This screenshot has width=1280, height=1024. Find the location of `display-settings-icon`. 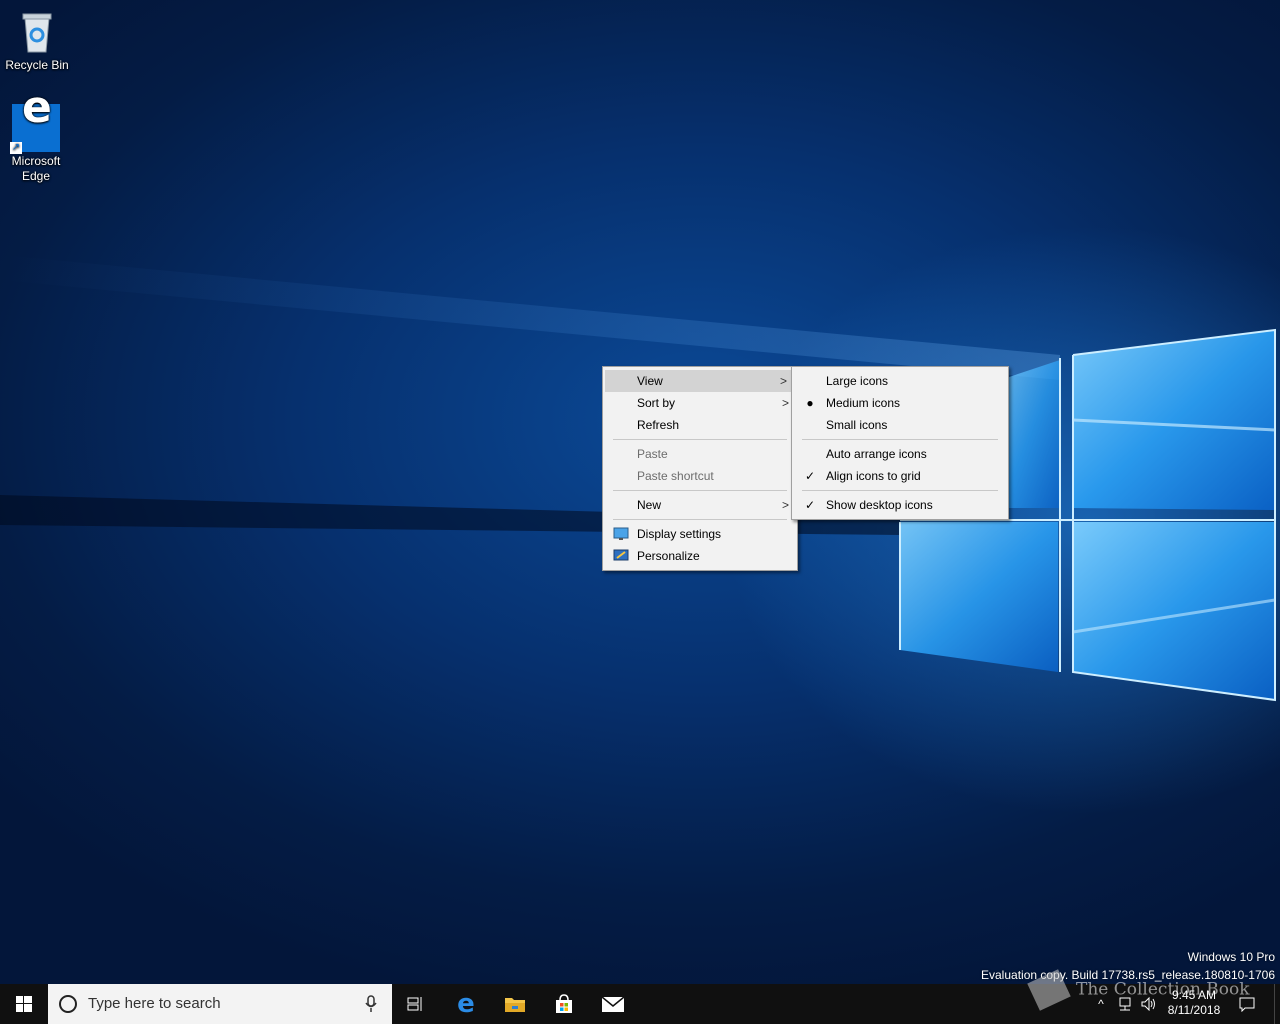

display-settings-icon is located at coordinates (621, 533).